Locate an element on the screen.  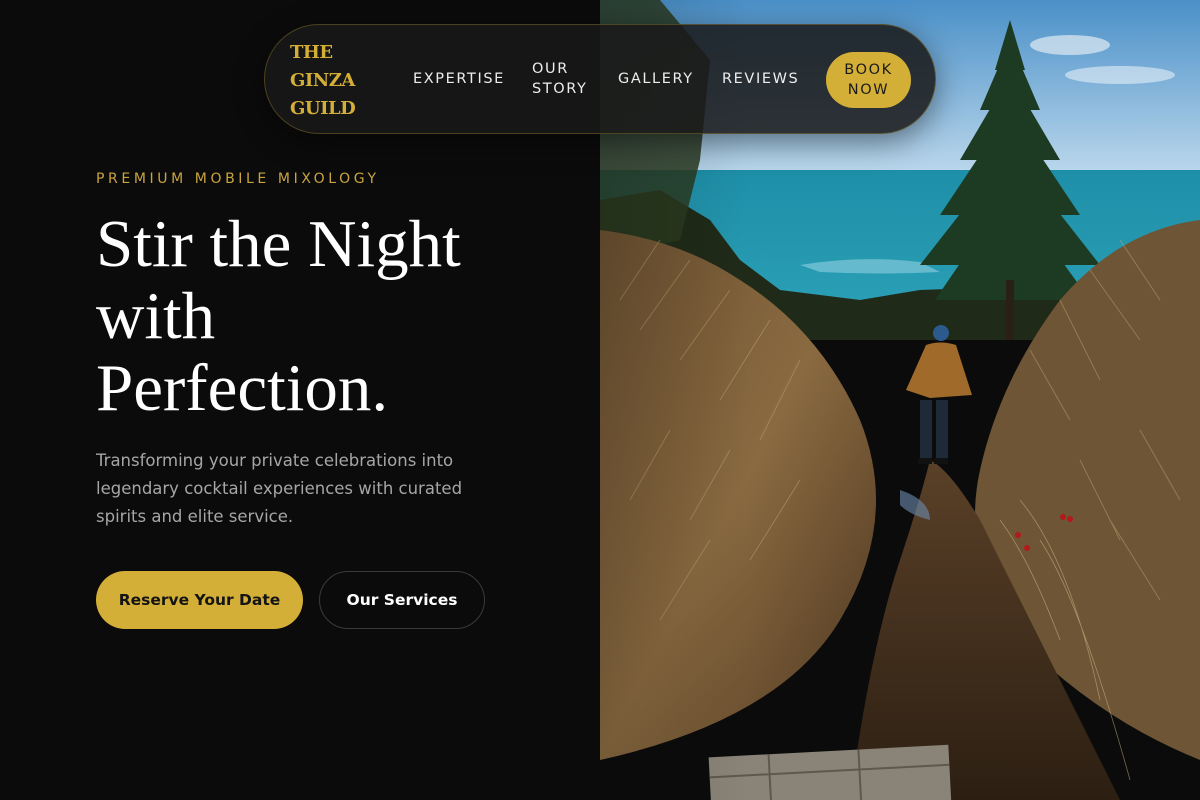
brand-line-2: GINZA is located at coordinates (322, 80).